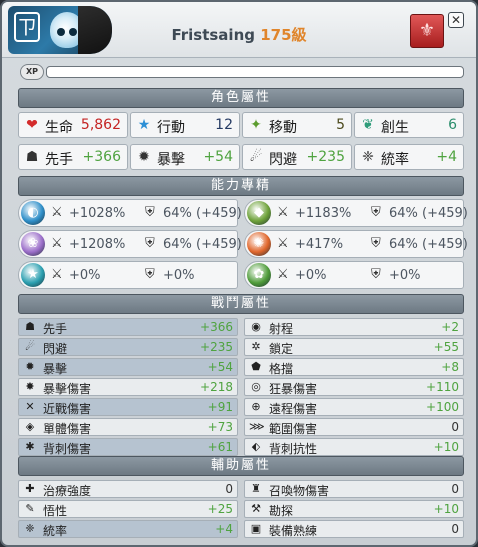 This screenshot has width=478, height=547. I want to click on backstab-resist-icon: ⬖, so click(256, 446).